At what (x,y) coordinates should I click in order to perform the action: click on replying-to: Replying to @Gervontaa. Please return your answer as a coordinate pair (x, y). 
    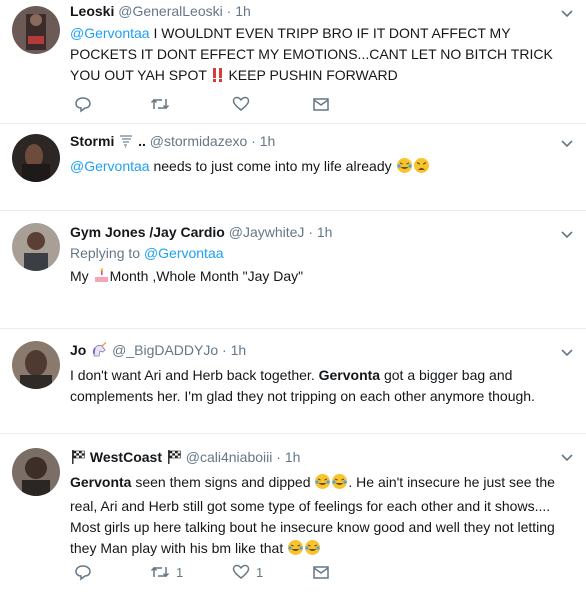
    Looking at the image, I should click on (147, 253).